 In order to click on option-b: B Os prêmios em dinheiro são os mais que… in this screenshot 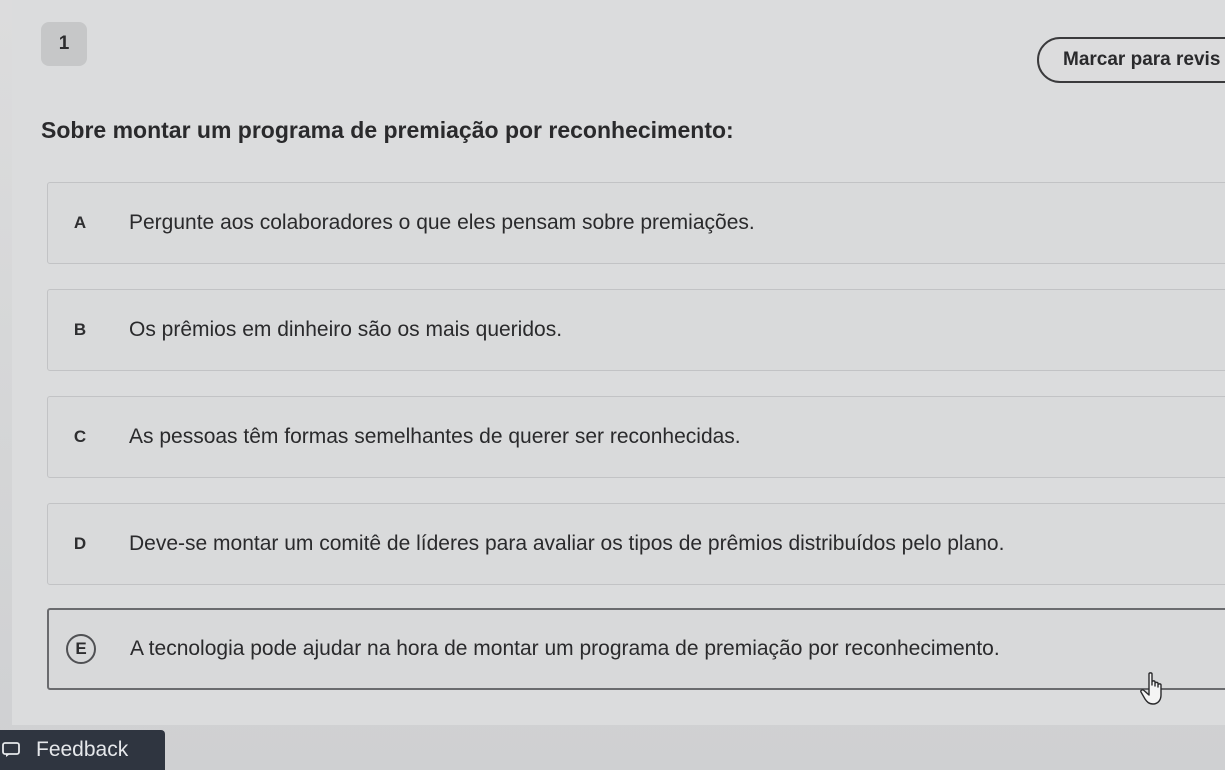, I will do `click(636, 330)`.